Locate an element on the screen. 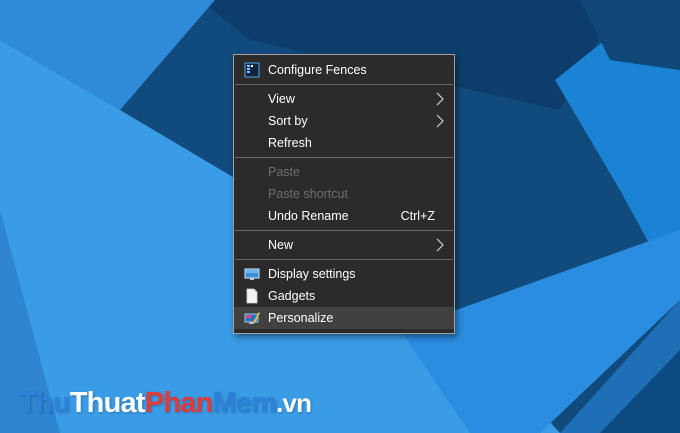 Image resolution: width=680 pixels, height=433 pixels. menu-item-personalize: Personalize is located at coordinates (344, 318).